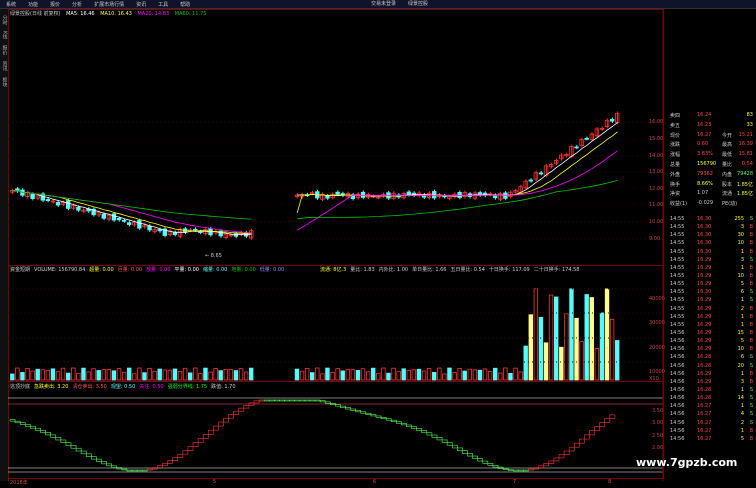 Image resolution: width=756 pixels, height=488 pixels. I want to click on quote-label: 卖五, so click(675, 125).